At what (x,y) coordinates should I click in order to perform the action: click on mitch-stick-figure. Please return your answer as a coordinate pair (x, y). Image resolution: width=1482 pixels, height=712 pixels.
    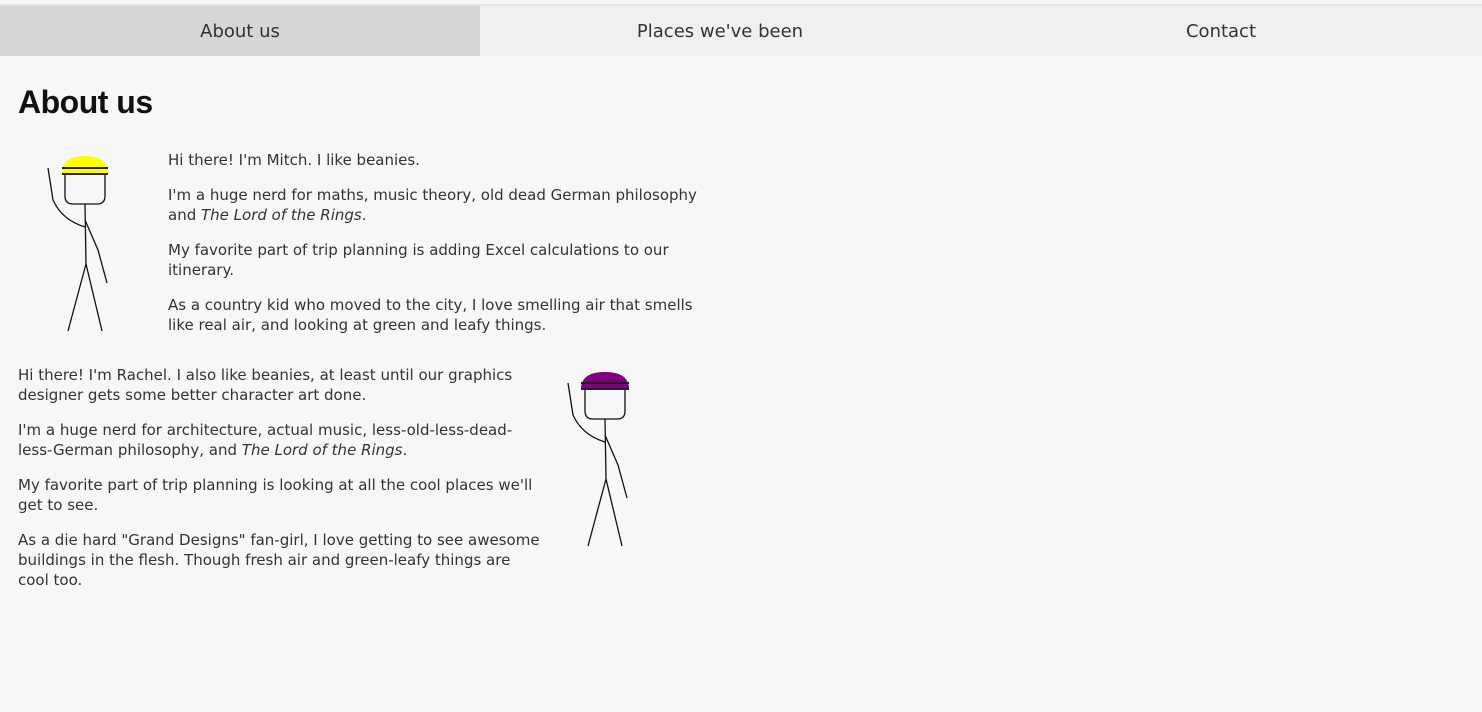
    Looking at the image, I should click on (77, 244).